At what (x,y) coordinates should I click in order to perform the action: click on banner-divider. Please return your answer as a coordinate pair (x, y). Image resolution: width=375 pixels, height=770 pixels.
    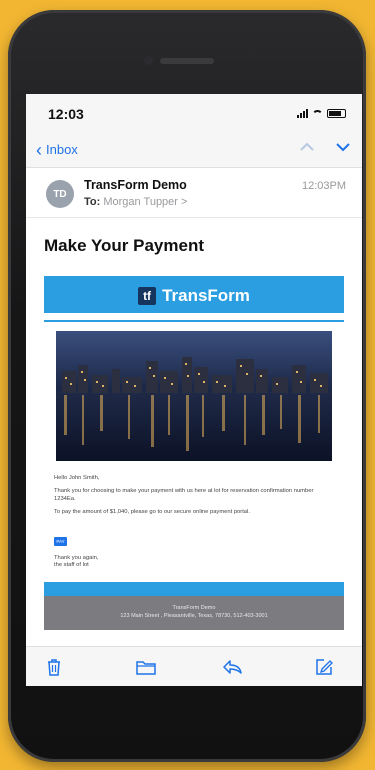
    Looking at the image, I should click on (194, 321).